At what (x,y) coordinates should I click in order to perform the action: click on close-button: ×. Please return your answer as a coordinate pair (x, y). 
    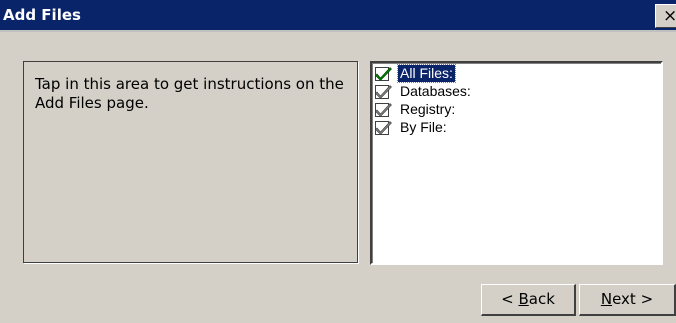
    Looking at the image, I should click on (665, 16).